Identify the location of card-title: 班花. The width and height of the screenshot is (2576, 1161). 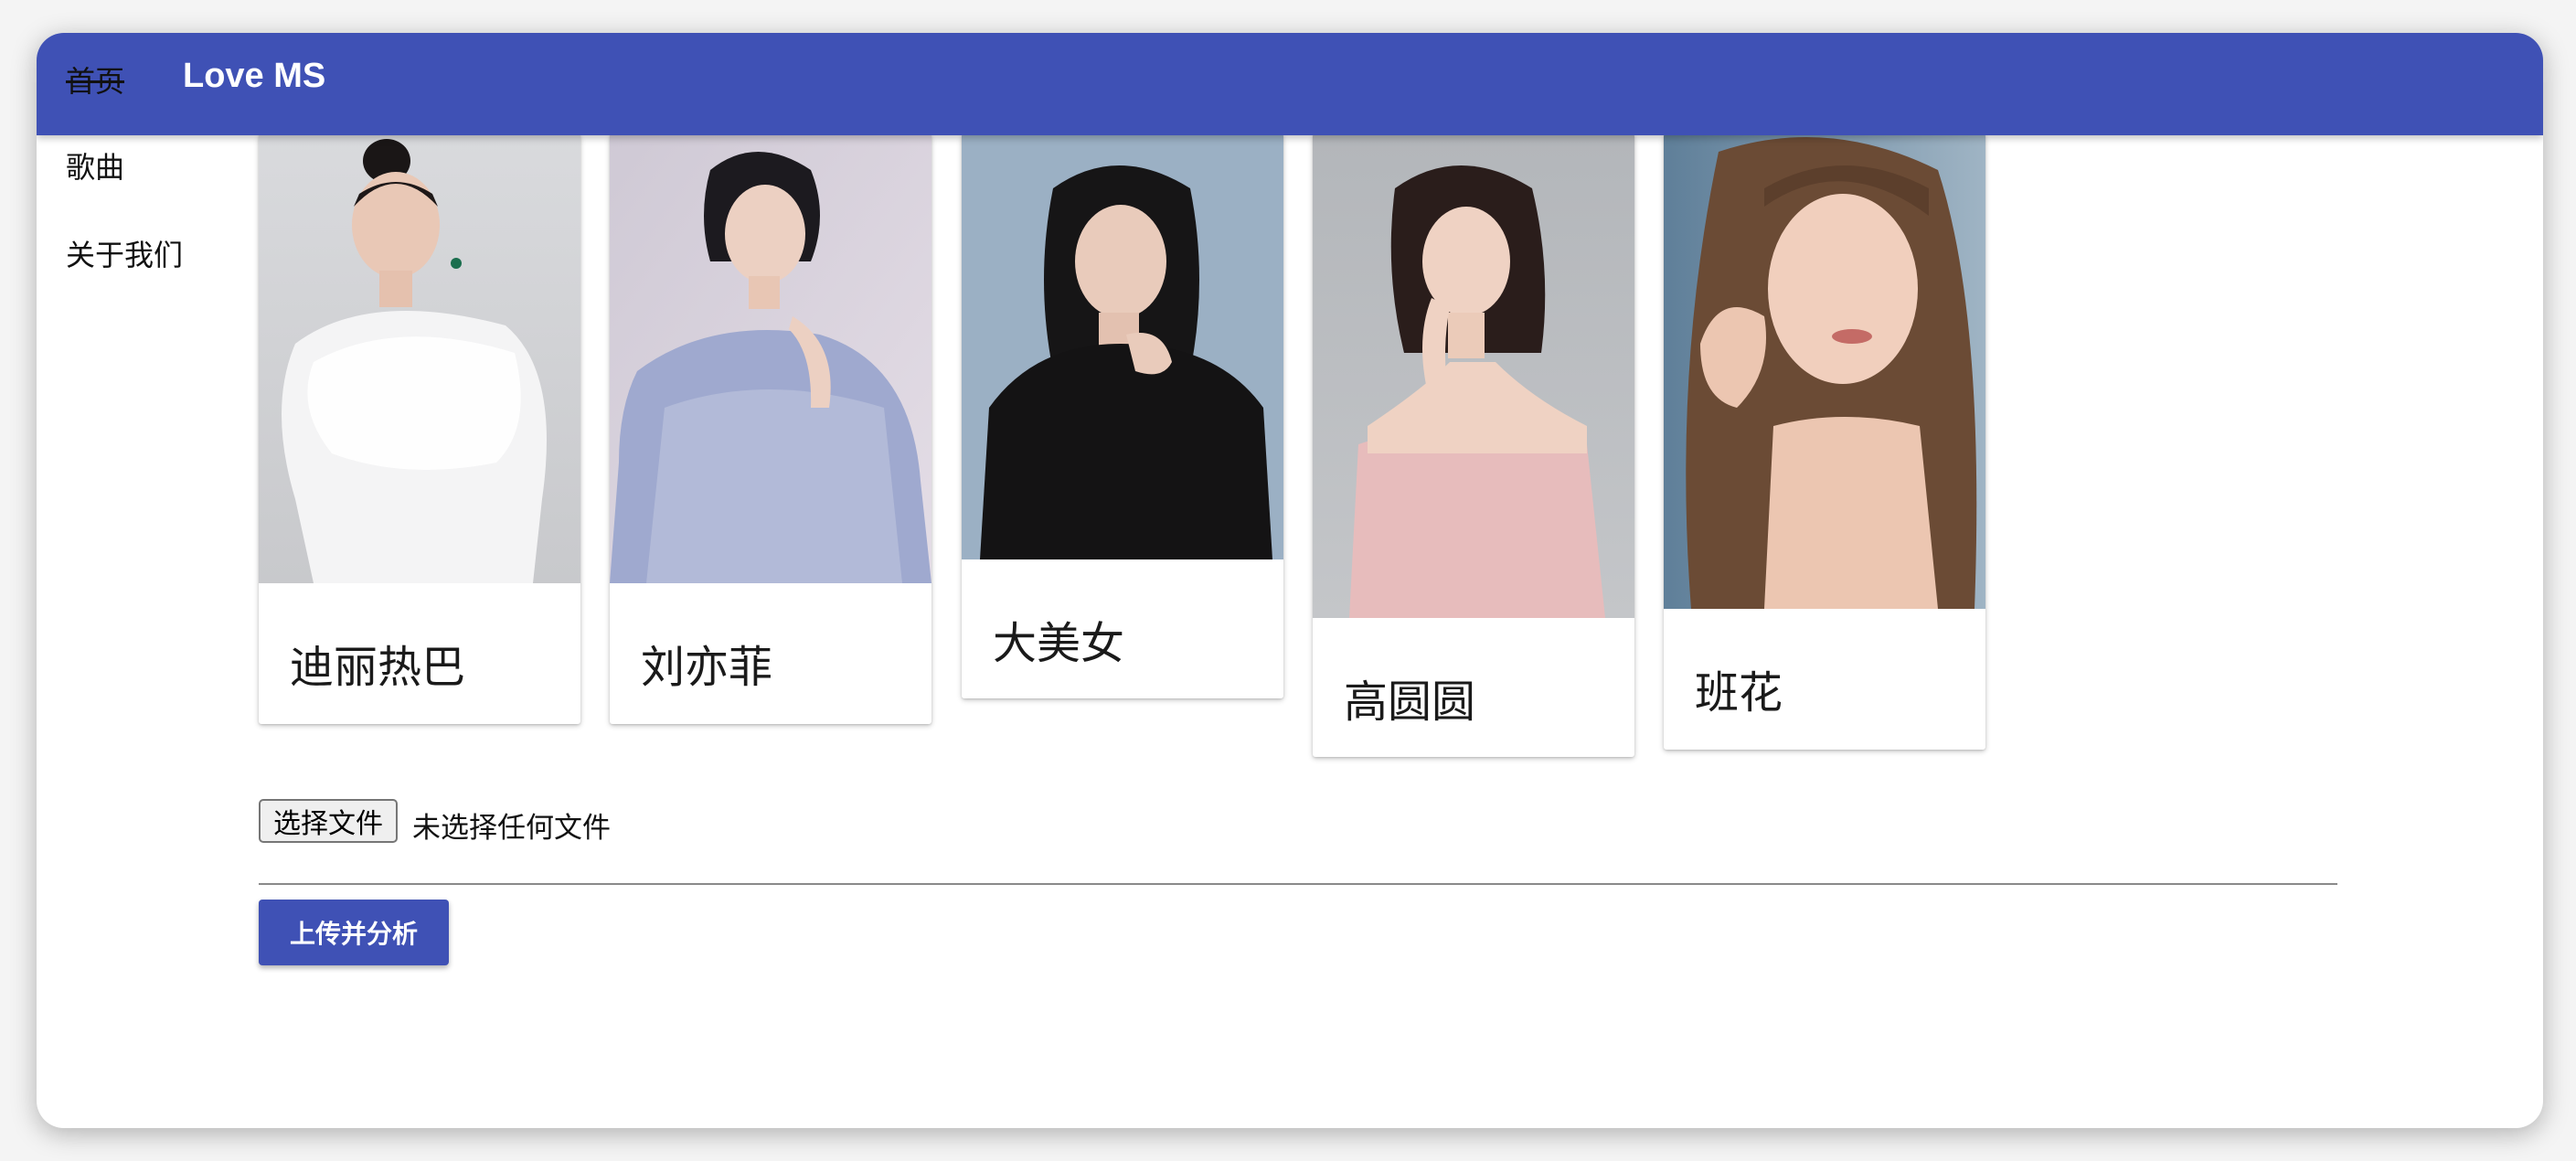
(1739, 693).